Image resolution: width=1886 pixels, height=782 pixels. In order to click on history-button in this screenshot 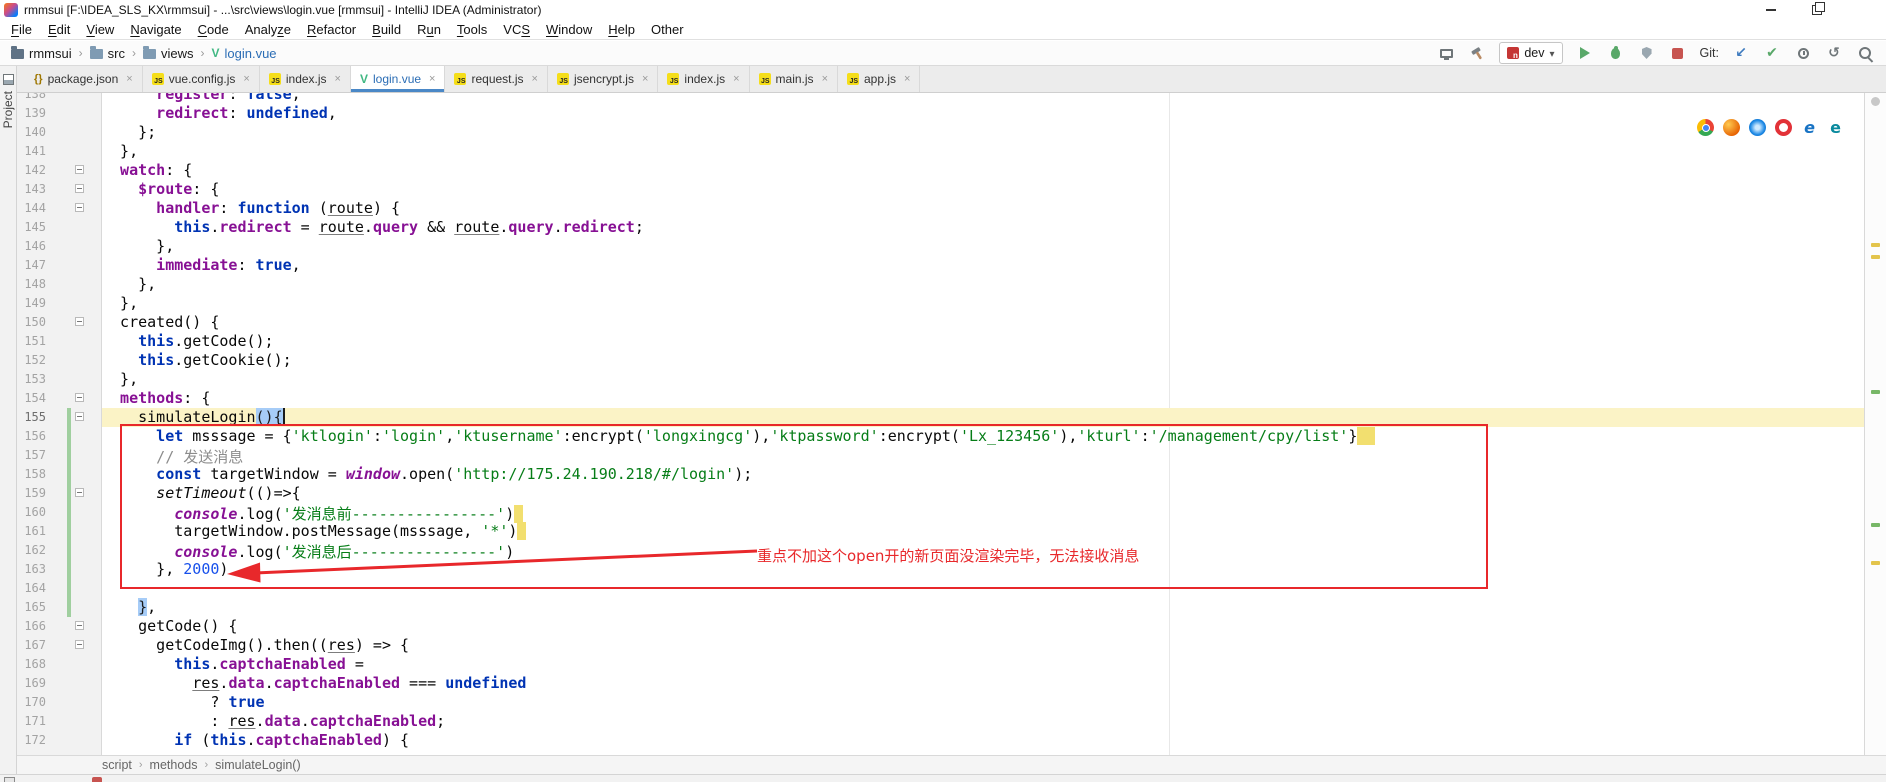, I will do `click(1803, 53)`.